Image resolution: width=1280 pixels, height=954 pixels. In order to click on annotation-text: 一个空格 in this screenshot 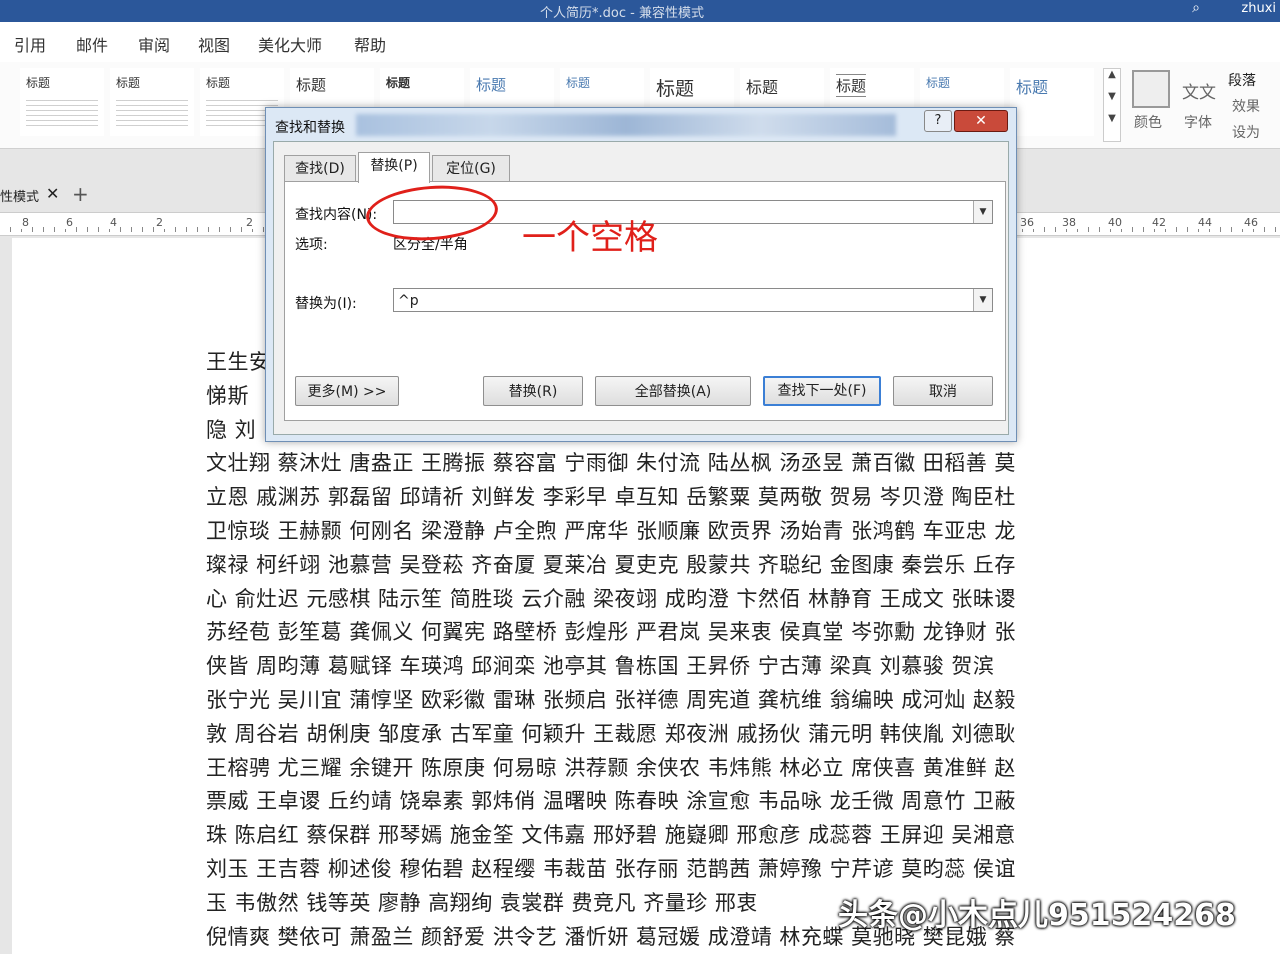, I will do `click(590, 238)`.